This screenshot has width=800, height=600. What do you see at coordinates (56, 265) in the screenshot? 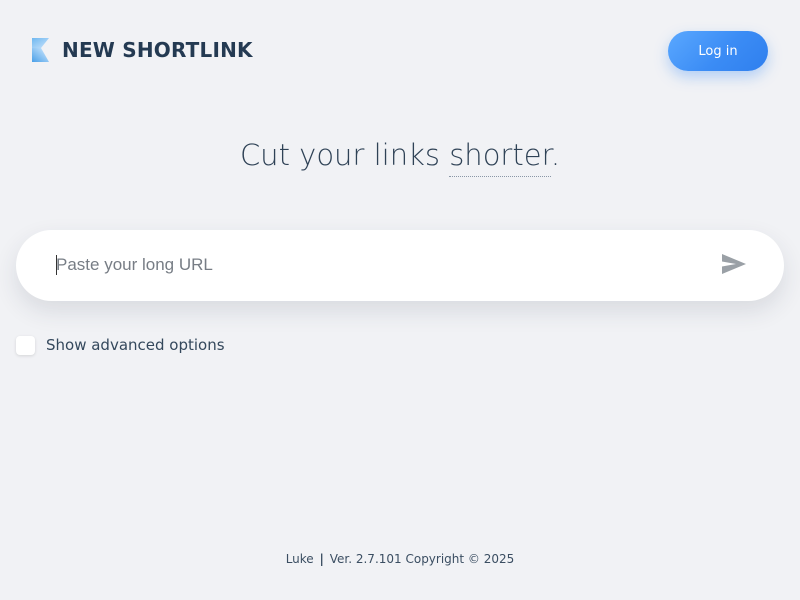
I see `text-caret` at bounding box center [56, 265].